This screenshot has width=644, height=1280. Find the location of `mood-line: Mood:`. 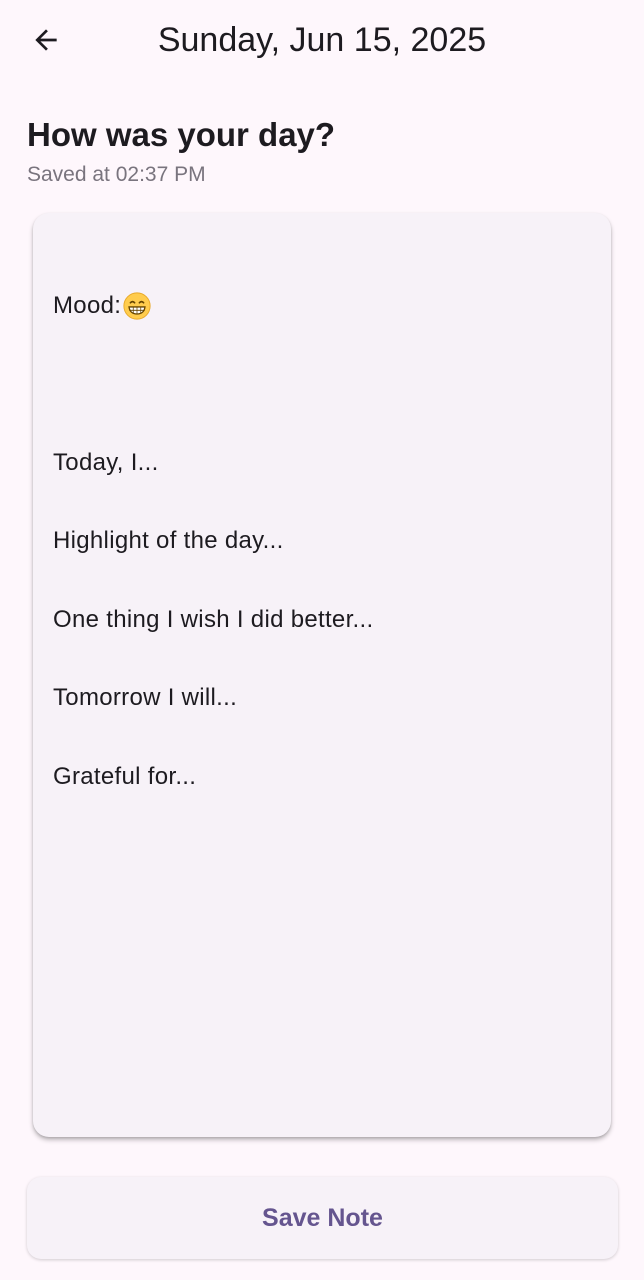

mood-line: Mood: is located at coordinates (322, 305).